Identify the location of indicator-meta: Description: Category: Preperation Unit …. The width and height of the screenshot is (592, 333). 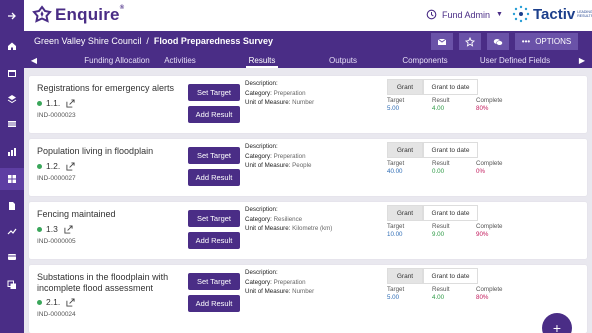
(279, 282).